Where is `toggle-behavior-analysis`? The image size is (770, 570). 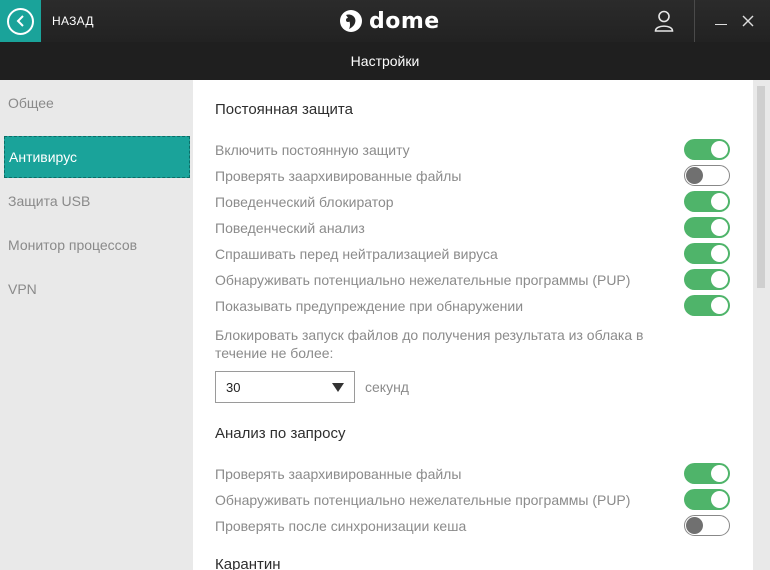
toggle-behavior-analysis is located at coordinates (707, 227).